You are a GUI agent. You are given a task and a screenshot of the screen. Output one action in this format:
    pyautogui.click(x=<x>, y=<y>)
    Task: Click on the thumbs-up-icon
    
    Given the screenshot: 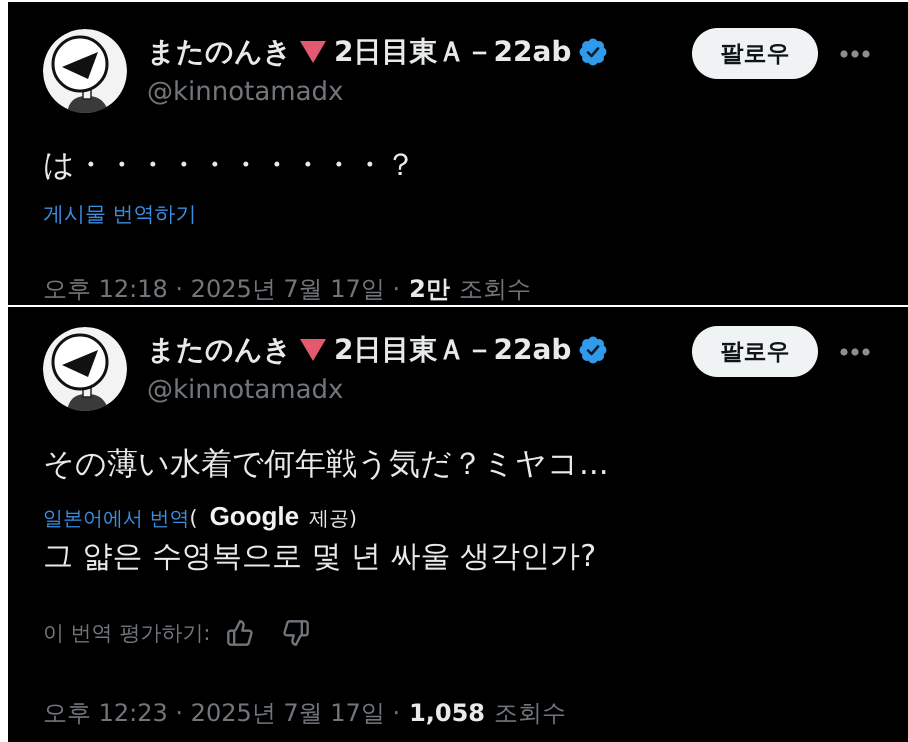 What is the action you would take?
    pyautogui.click(x=240, y=633)
    